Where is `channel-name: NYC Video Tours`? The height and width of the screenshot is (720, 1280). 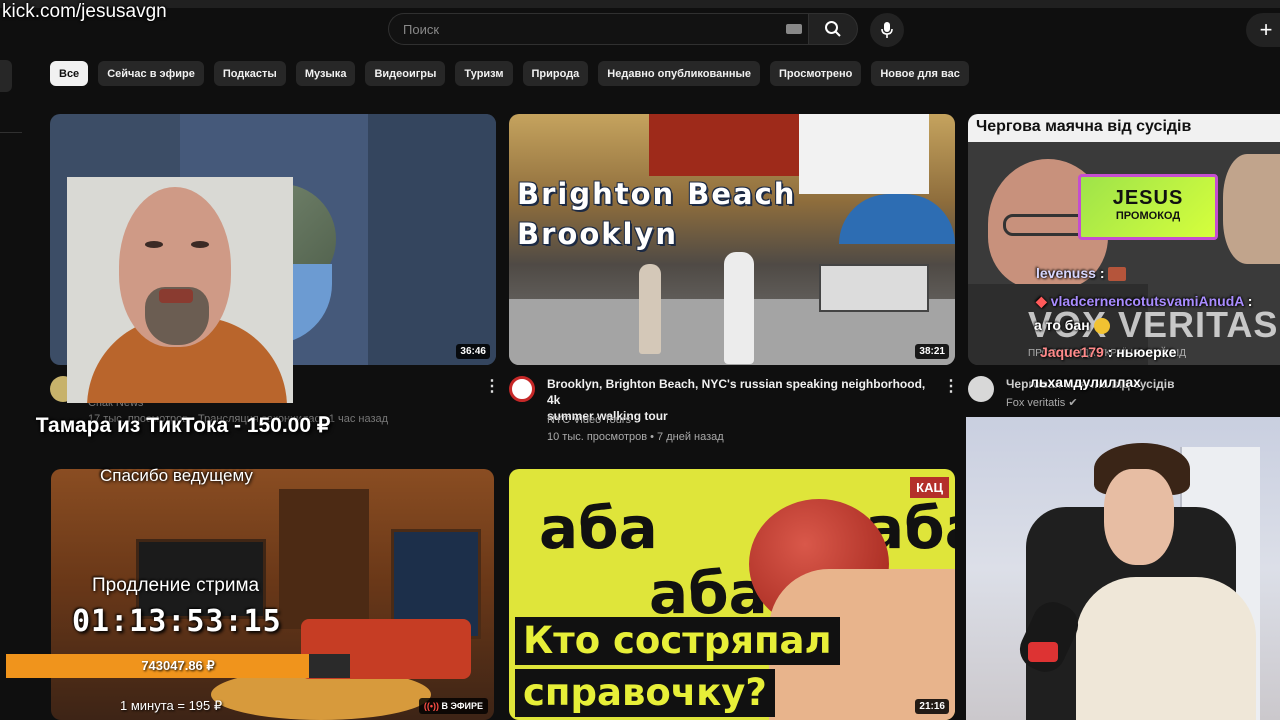 channel-name: NYC Video Tours is located at coordinates (589, 420).